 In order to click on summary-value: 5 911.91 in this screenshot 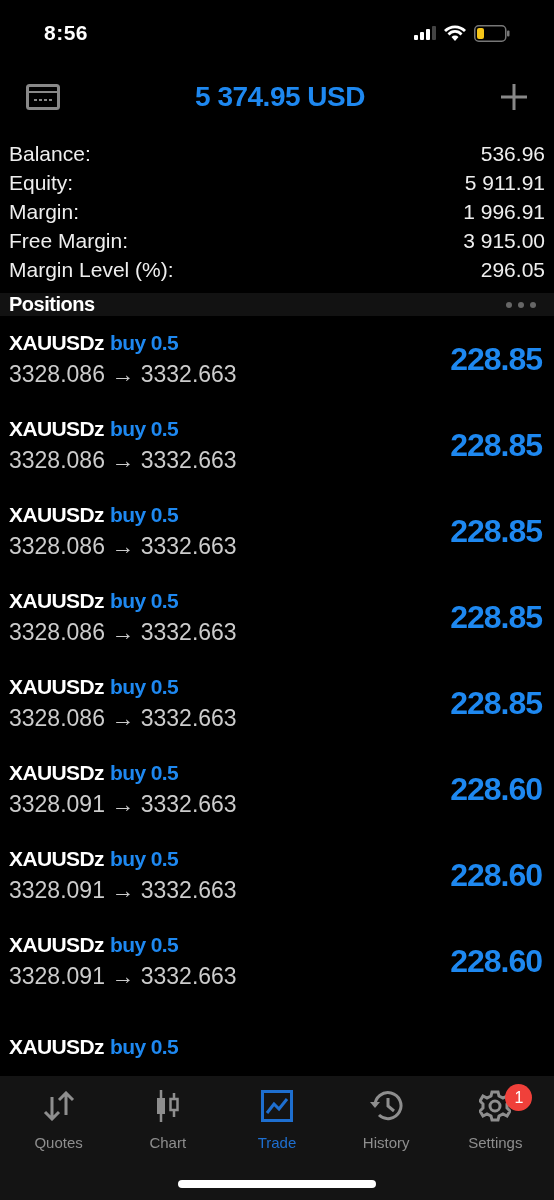, I will do `click(504, 182)`.